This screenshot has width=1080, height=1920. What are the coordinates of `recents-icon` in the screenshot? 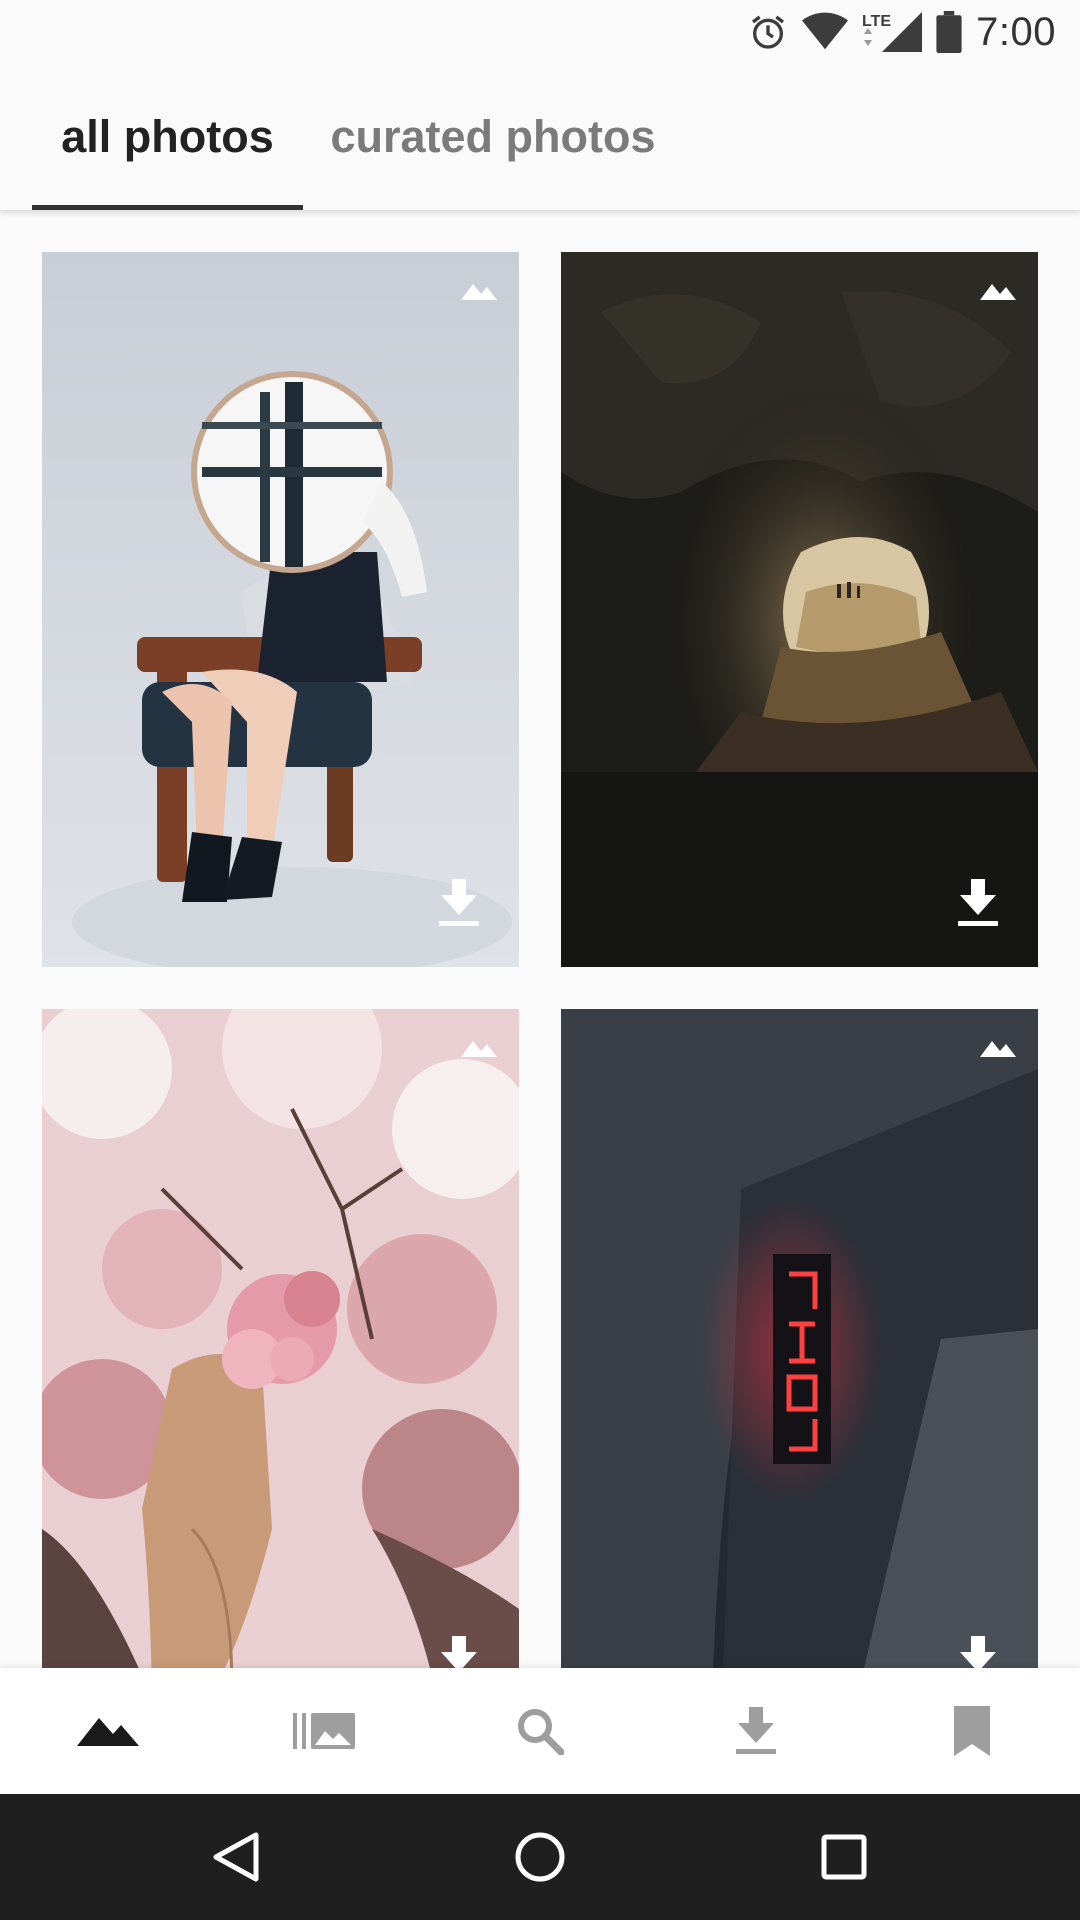 It's located at (844, 1857).